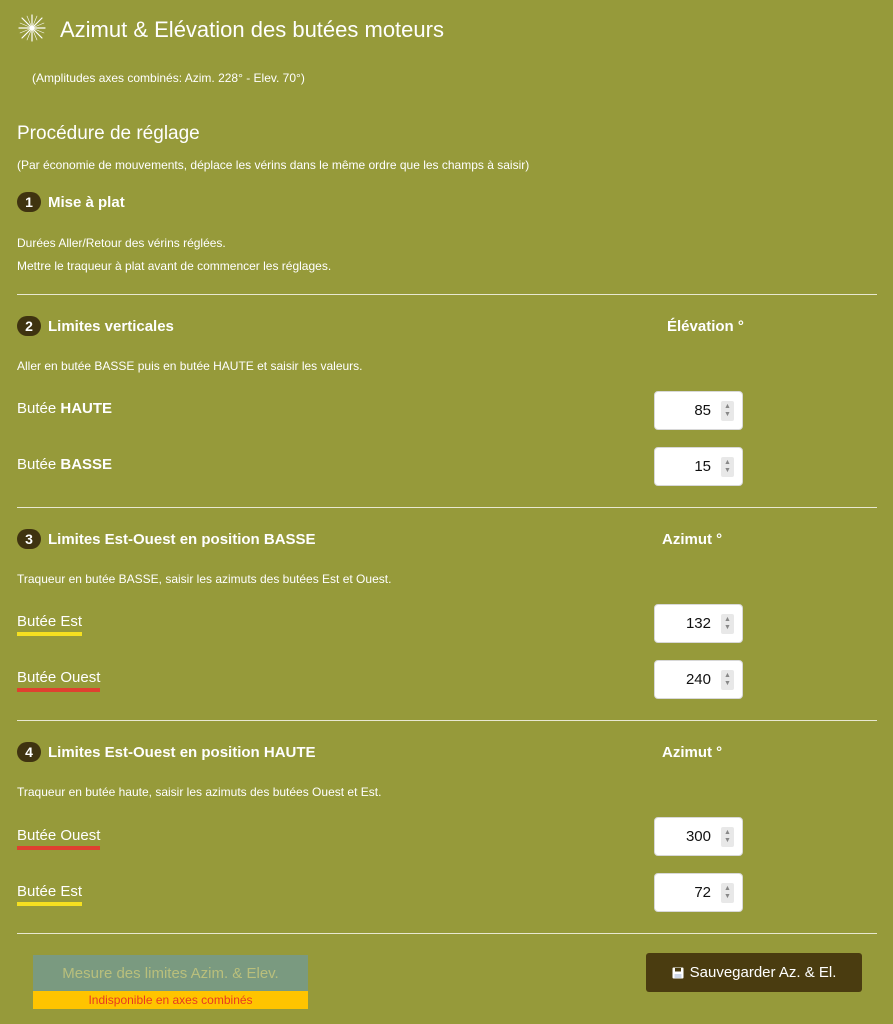 Image resolution: width=893 pixels, height=1024 pixels. Describe the element at coordinates (50, 624) in the screenshot. I see `low-east-label: Butée Est` at that location.